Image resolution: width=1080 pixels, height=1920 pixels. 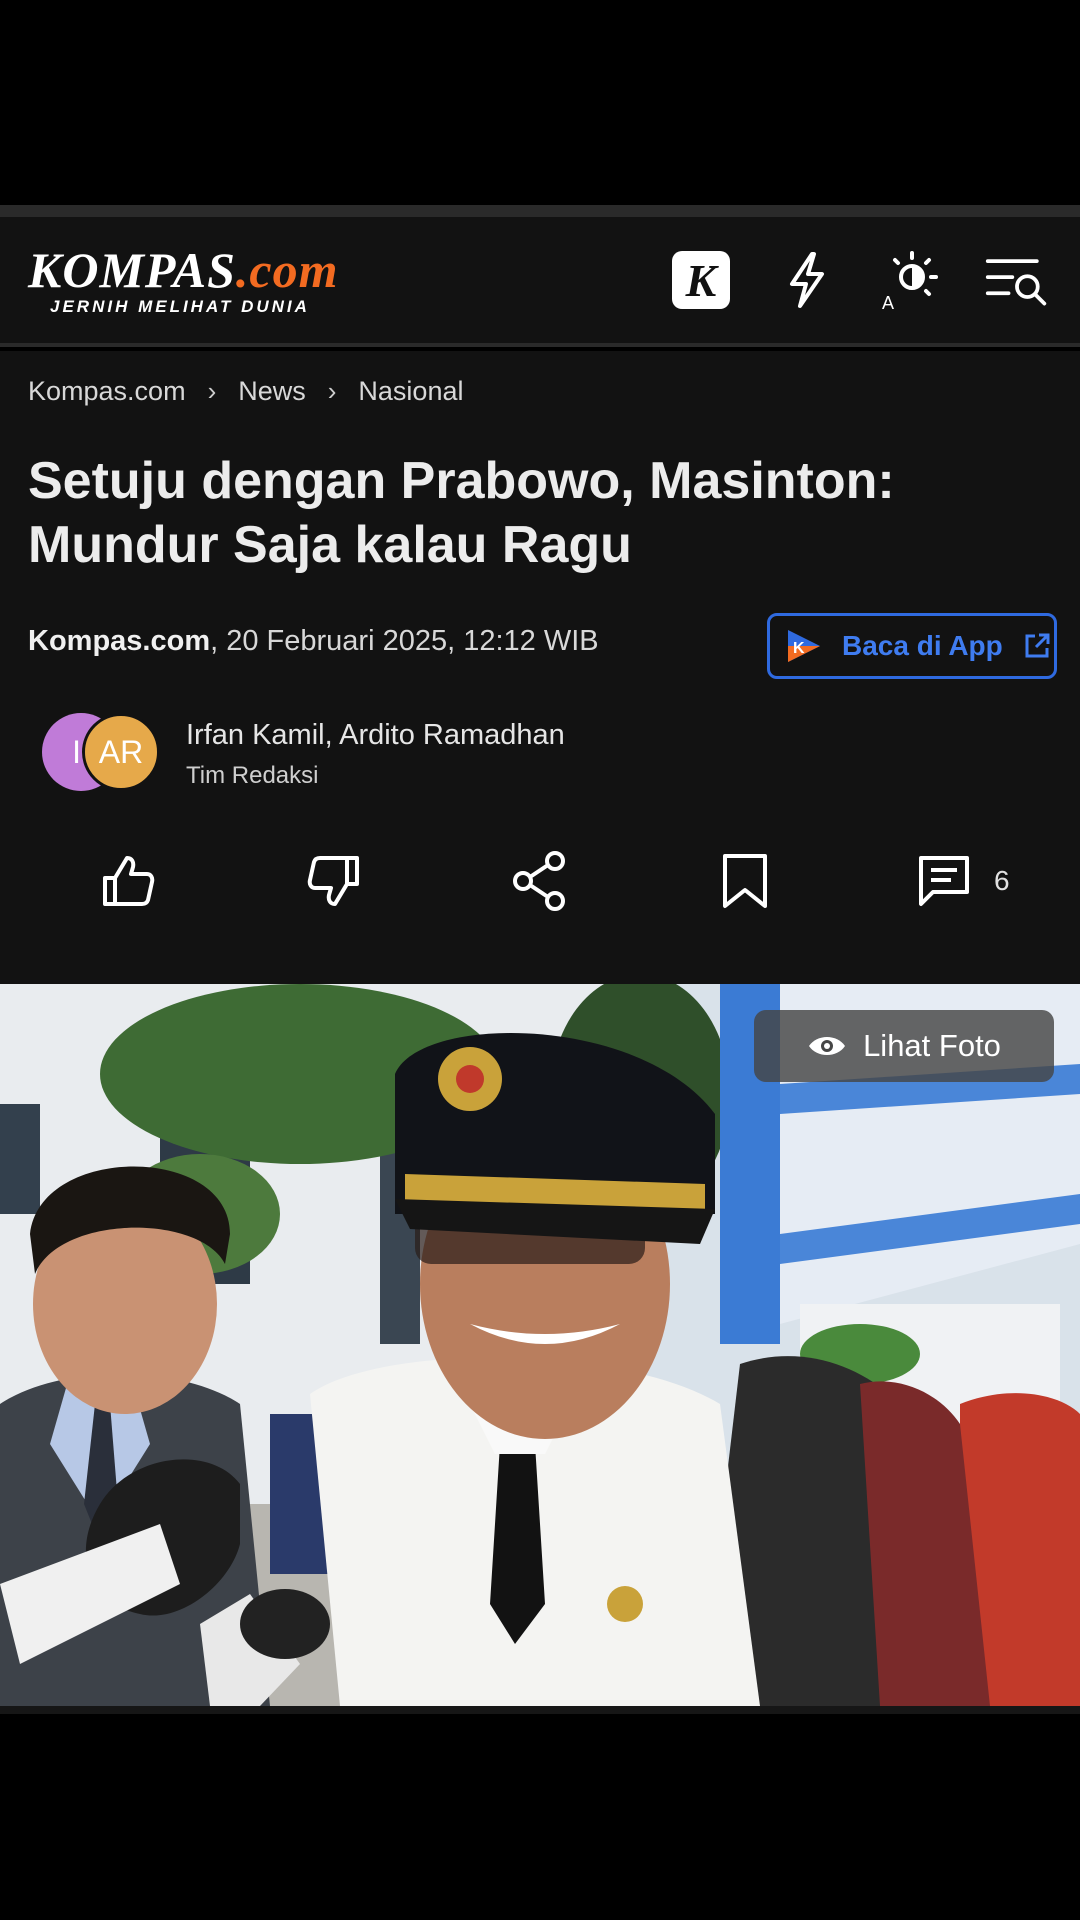 I want to click on bottom-area, so click(x=540, y=1813).